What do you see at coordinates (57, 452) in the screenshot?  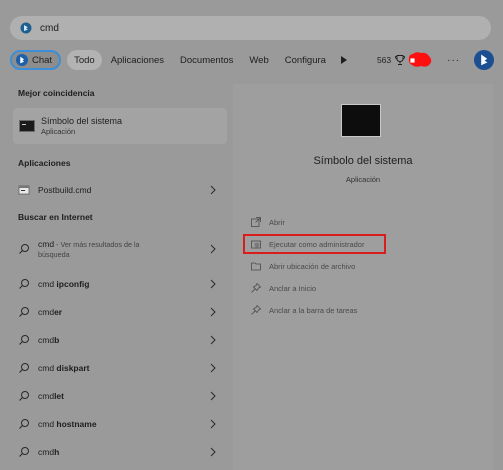 I see `query-suffix: h` at bounding box center [57, 452].